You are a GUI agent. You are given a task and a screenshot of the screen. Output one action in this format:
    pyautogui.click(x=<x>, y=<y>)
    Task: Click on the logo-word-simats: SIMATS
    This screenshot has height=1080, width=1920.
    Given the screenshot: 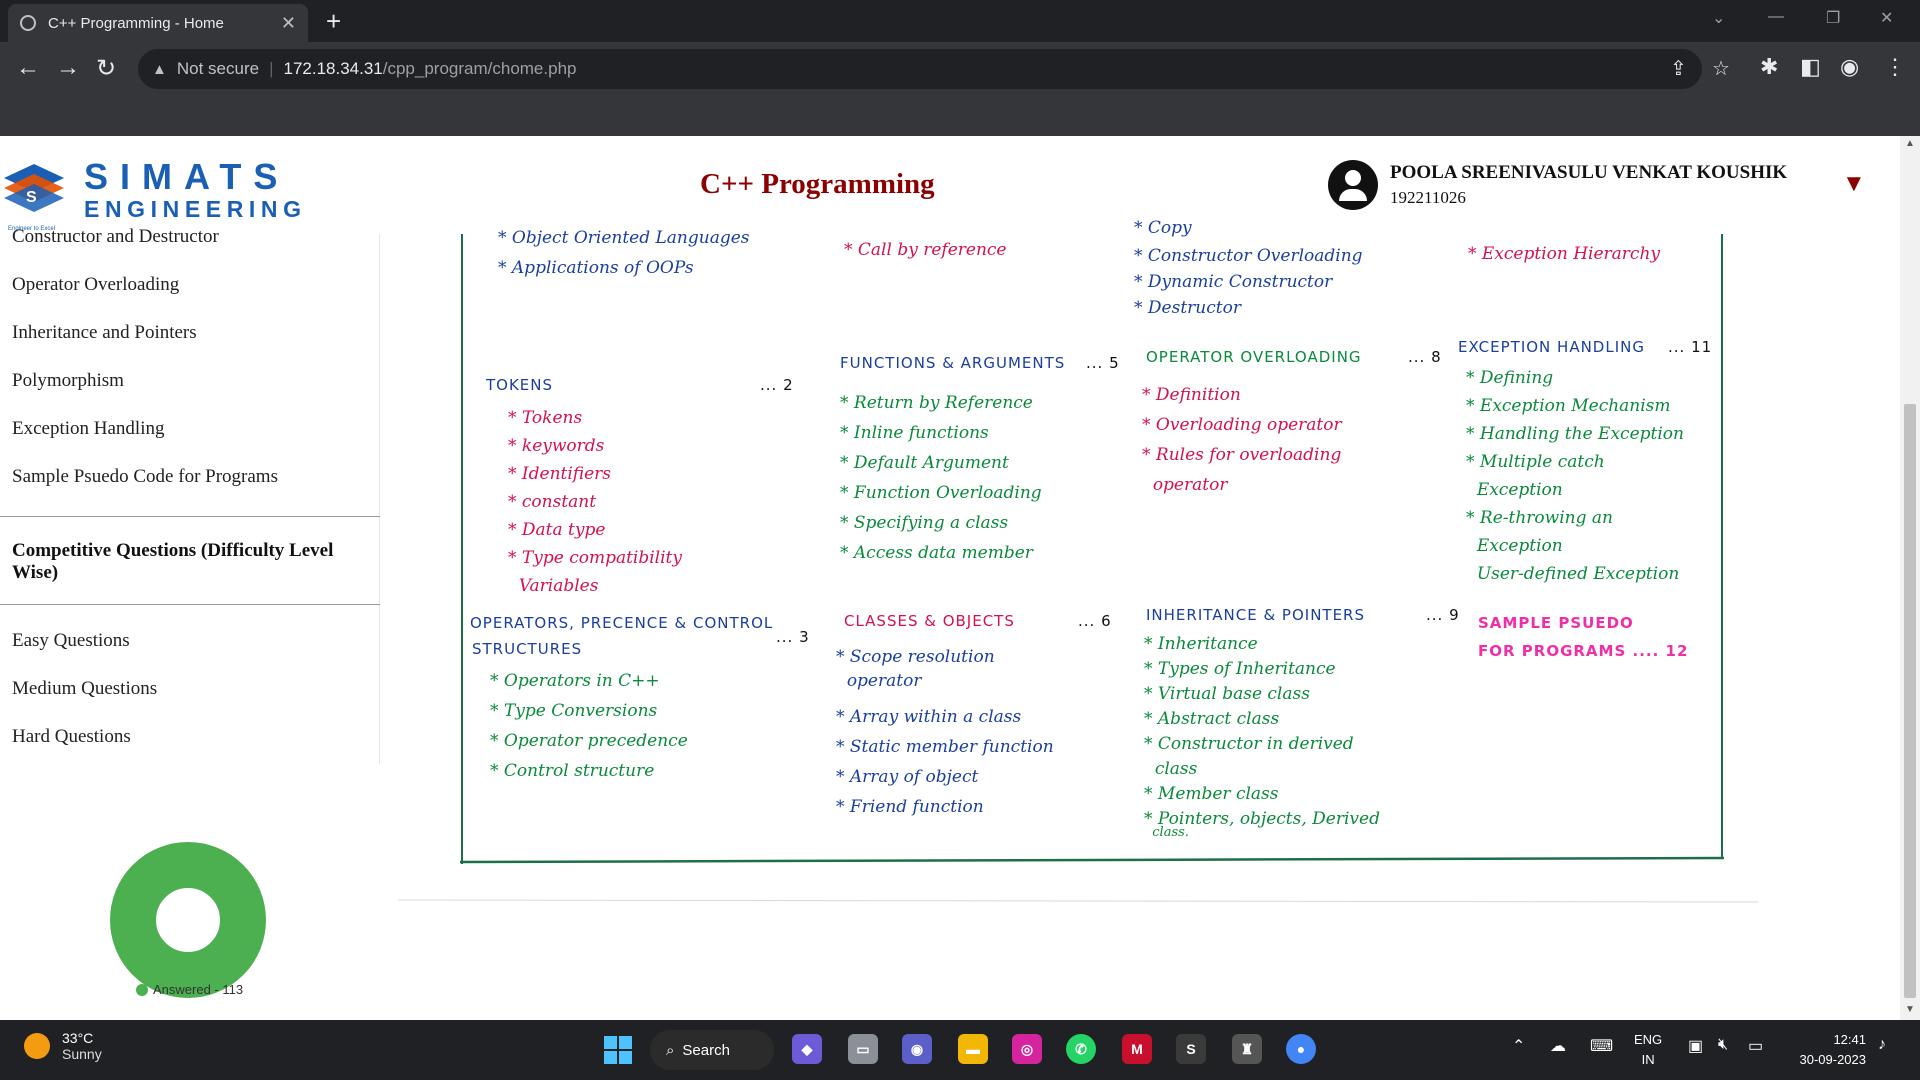 What is the action you would take?
    pyautogui.click(x=187, y=176)
    